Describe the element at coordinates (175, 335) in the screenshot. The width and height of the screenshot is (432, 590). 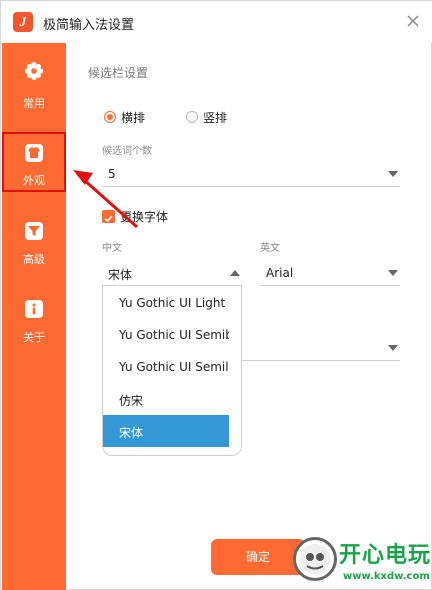
I see `option-label: Yu Gothic UI Semib` at that location.